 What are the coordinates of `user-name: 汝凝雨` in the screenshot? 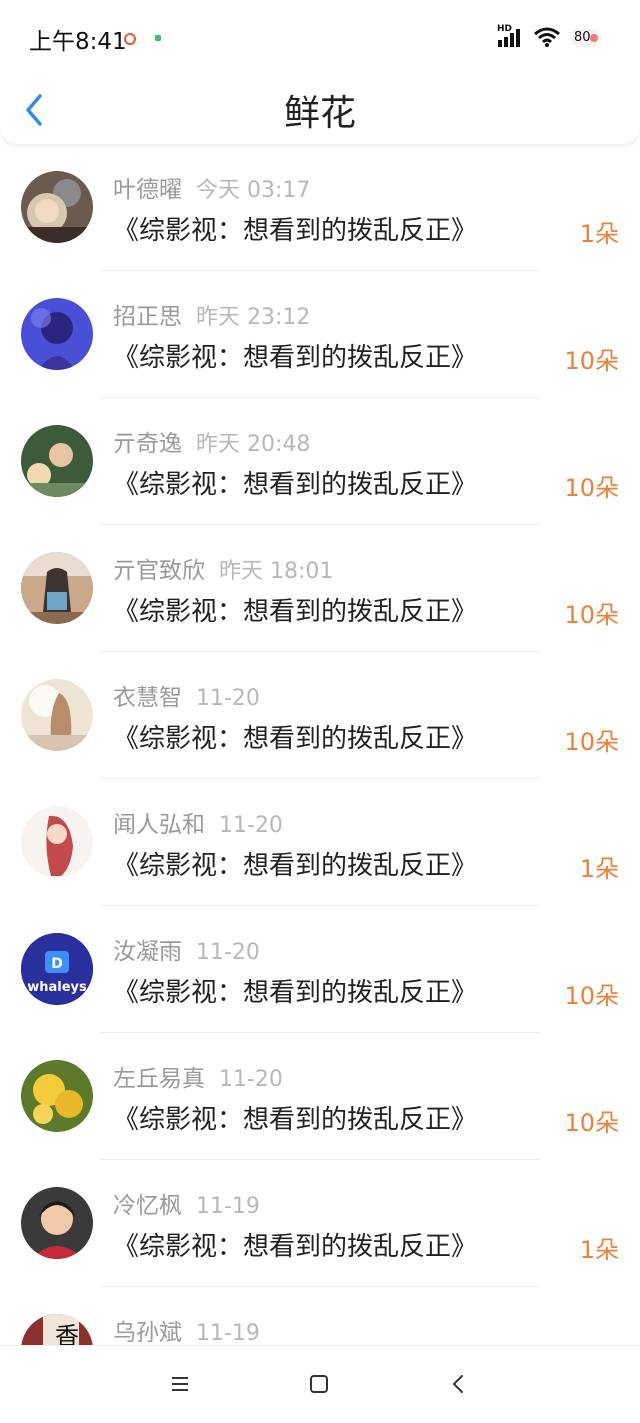 It's located at (147, 952).